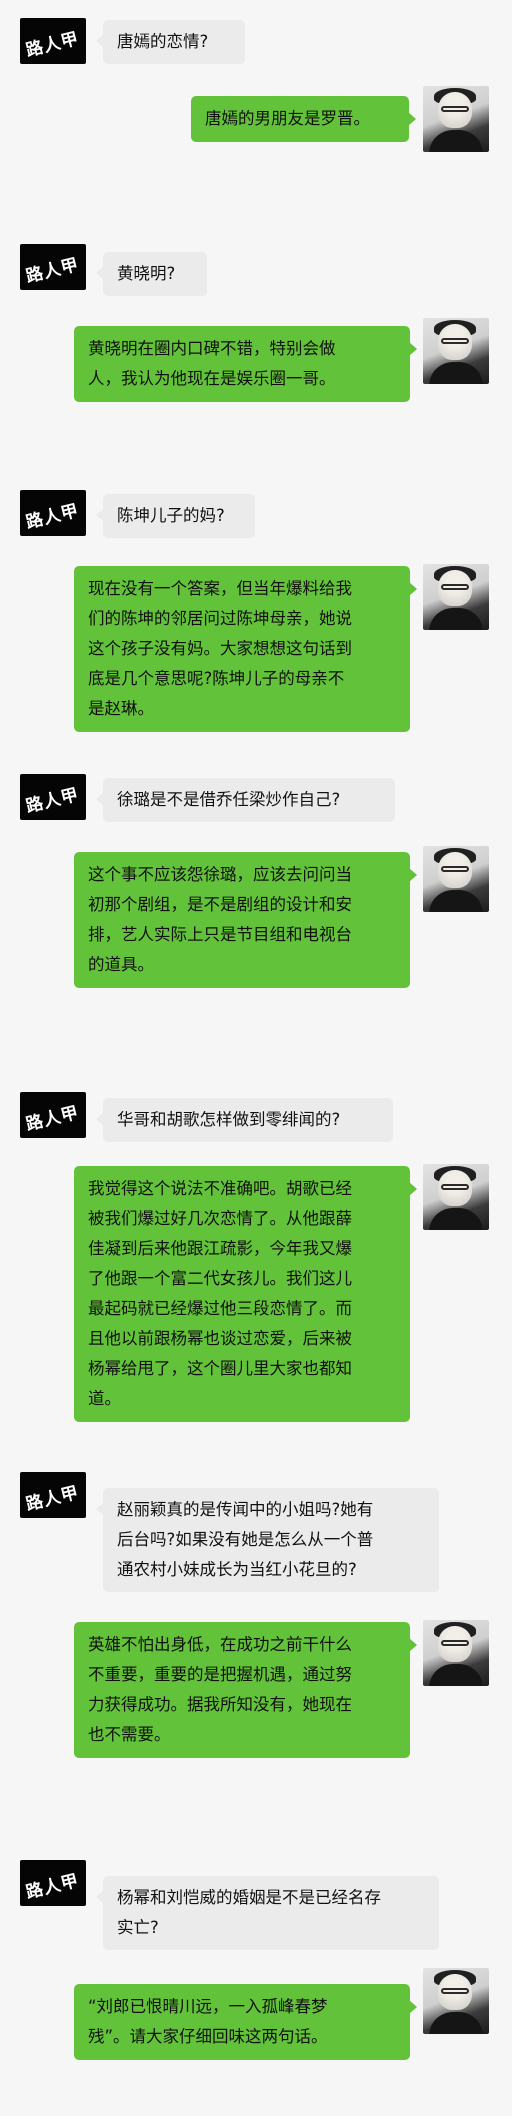 The height and width of the screenshot is (2116, 512). Describe the element at coordinates (170, 42) in the screenshot. I see `question-bubble: 唐嫣的恋情?` at that location.